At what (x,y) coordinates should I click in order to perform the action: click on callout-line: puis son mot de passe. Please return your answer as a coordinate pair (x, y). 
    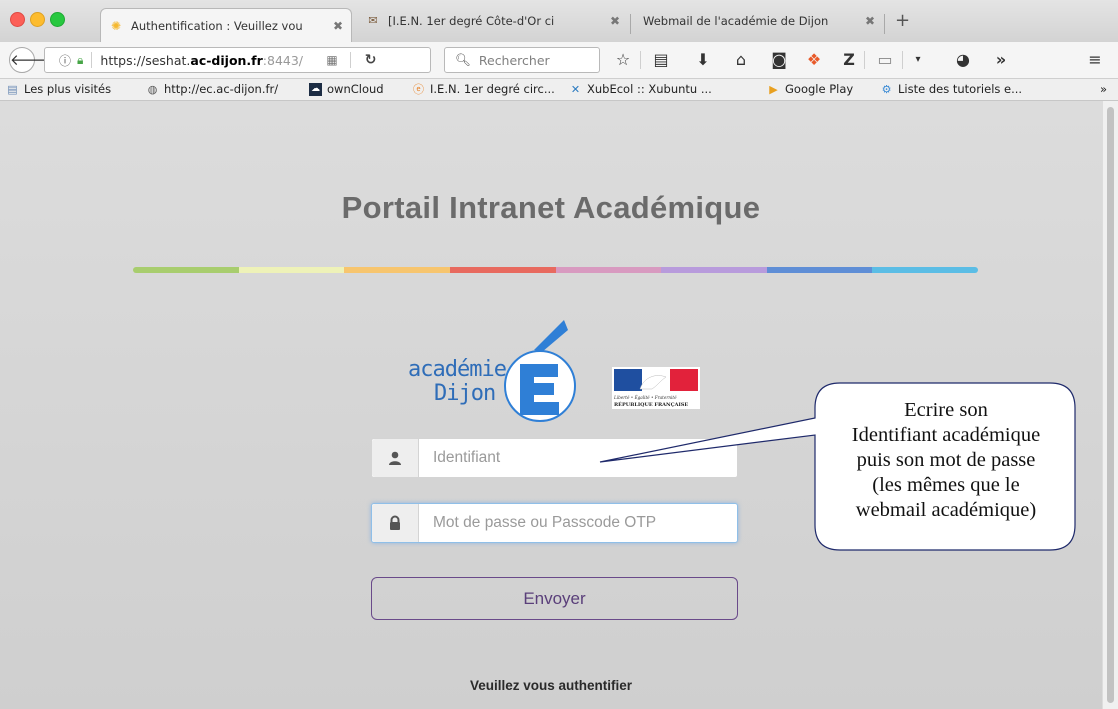
    Looking at the image, I should click on (946, 460).